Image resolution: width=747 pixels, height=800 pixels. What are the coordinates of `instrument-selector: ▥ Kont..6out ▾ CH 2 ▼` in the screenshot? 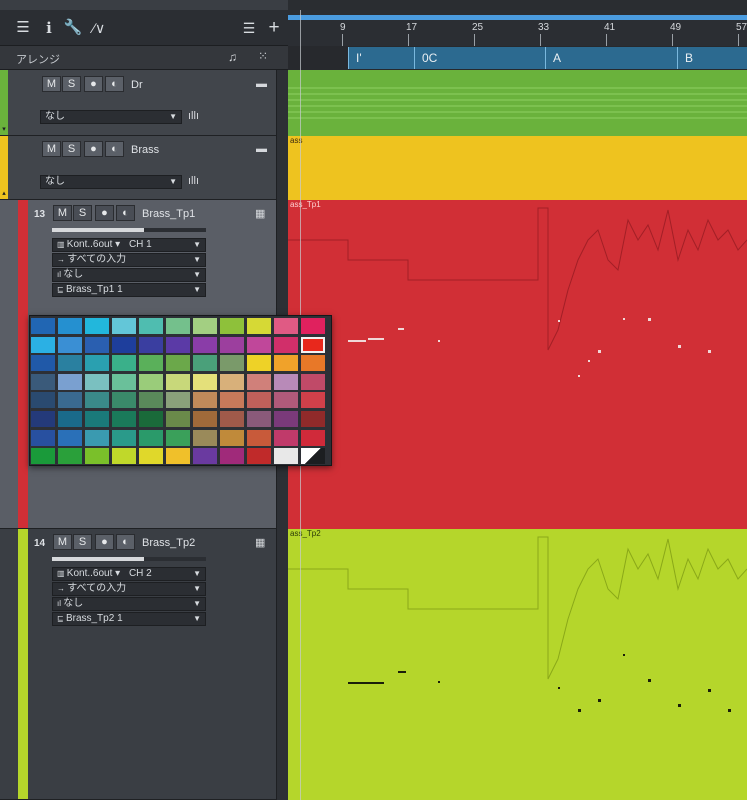 It's located at (129, 574).